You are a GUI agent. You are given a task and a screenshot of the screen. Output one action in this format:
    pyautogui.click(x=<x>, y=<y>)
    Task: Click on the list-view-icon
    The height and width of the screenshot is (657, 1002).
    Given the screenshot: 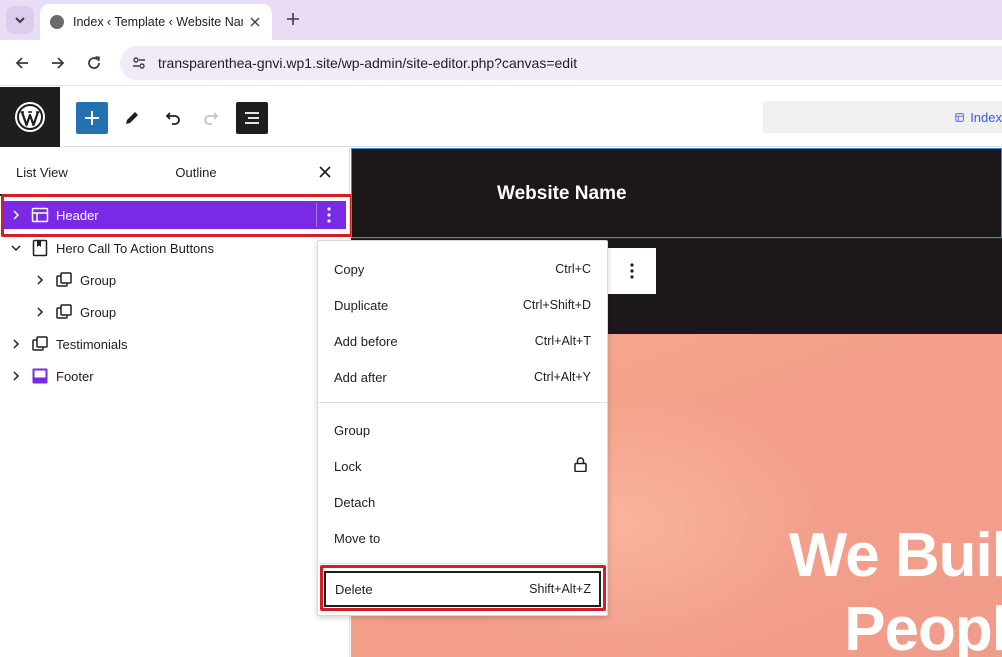 What is the action you would take?
    pyautogui.click(x=252, y=118)
    